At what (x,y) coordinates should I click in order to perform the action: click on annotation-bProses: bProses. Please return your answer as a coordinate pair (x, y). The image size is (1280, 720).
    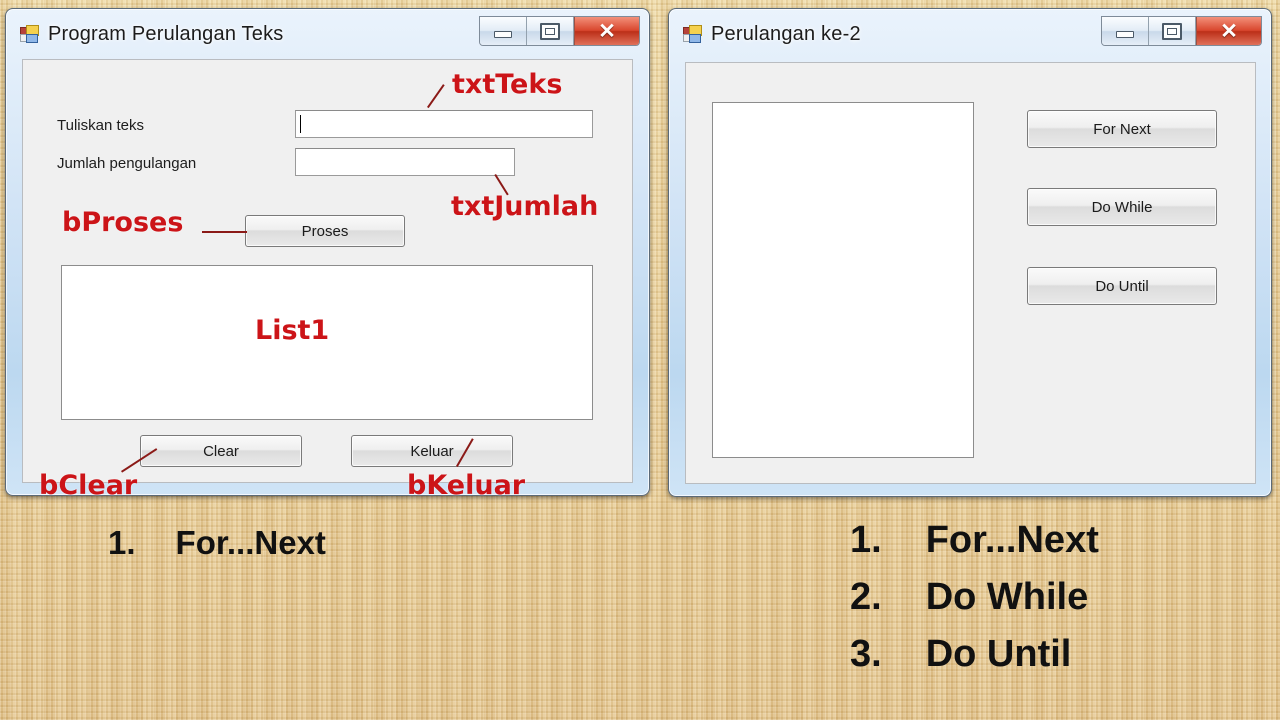
    Looking at the image, I should click on (123, 222).